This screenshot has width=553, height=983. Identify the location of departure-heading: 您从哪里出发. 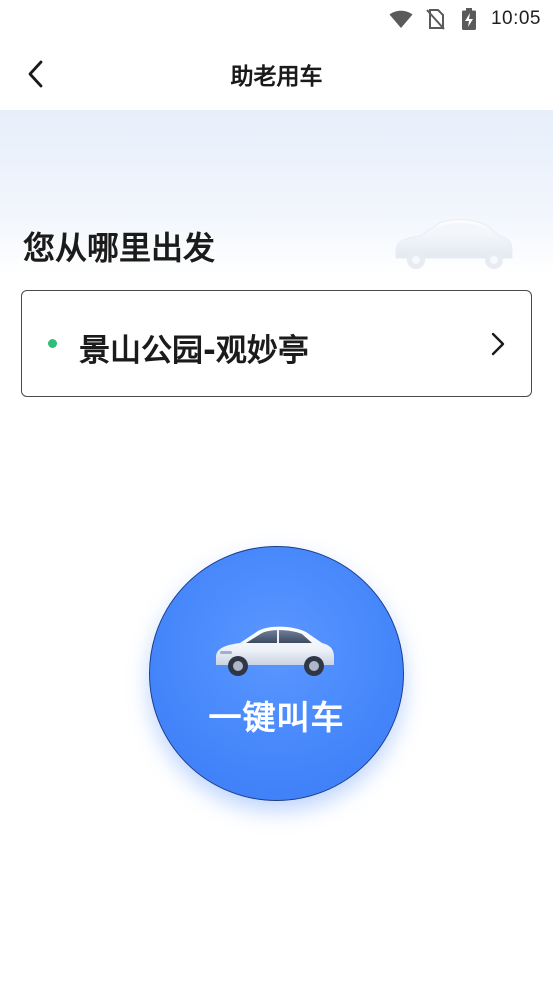
(119, 248).